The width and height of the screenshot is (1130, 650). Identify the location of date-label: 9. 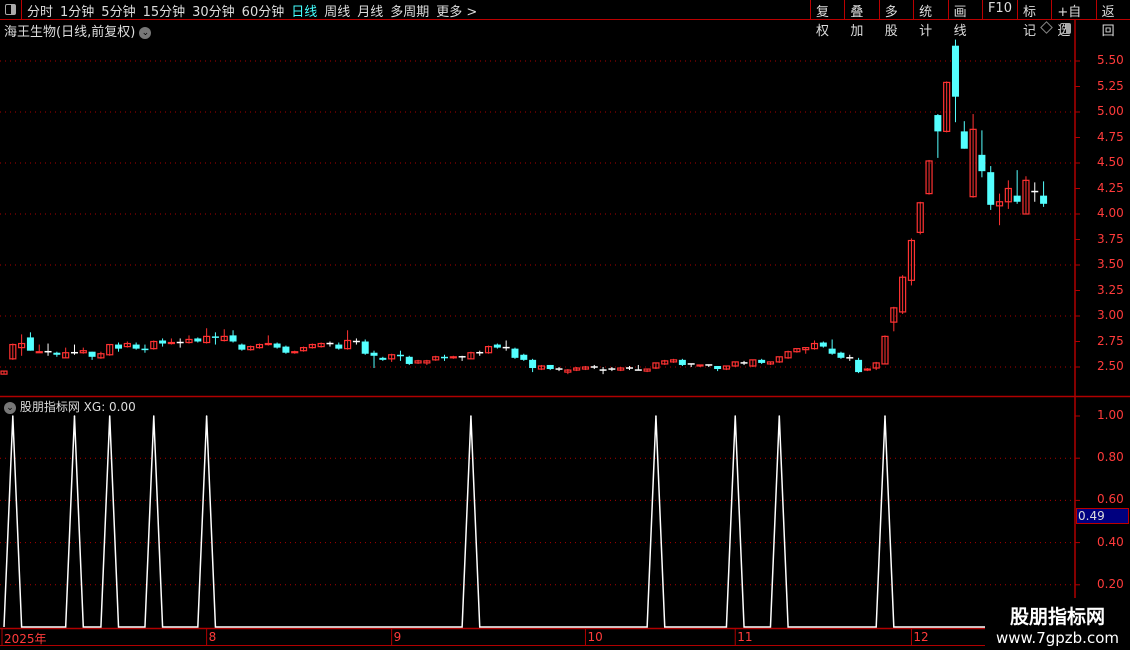
(397, 637).